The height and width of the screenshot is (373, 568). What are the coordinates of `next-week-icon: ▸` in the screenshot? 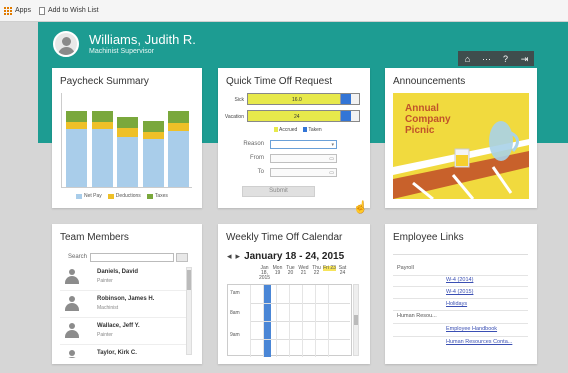 It's located at (238, 256).